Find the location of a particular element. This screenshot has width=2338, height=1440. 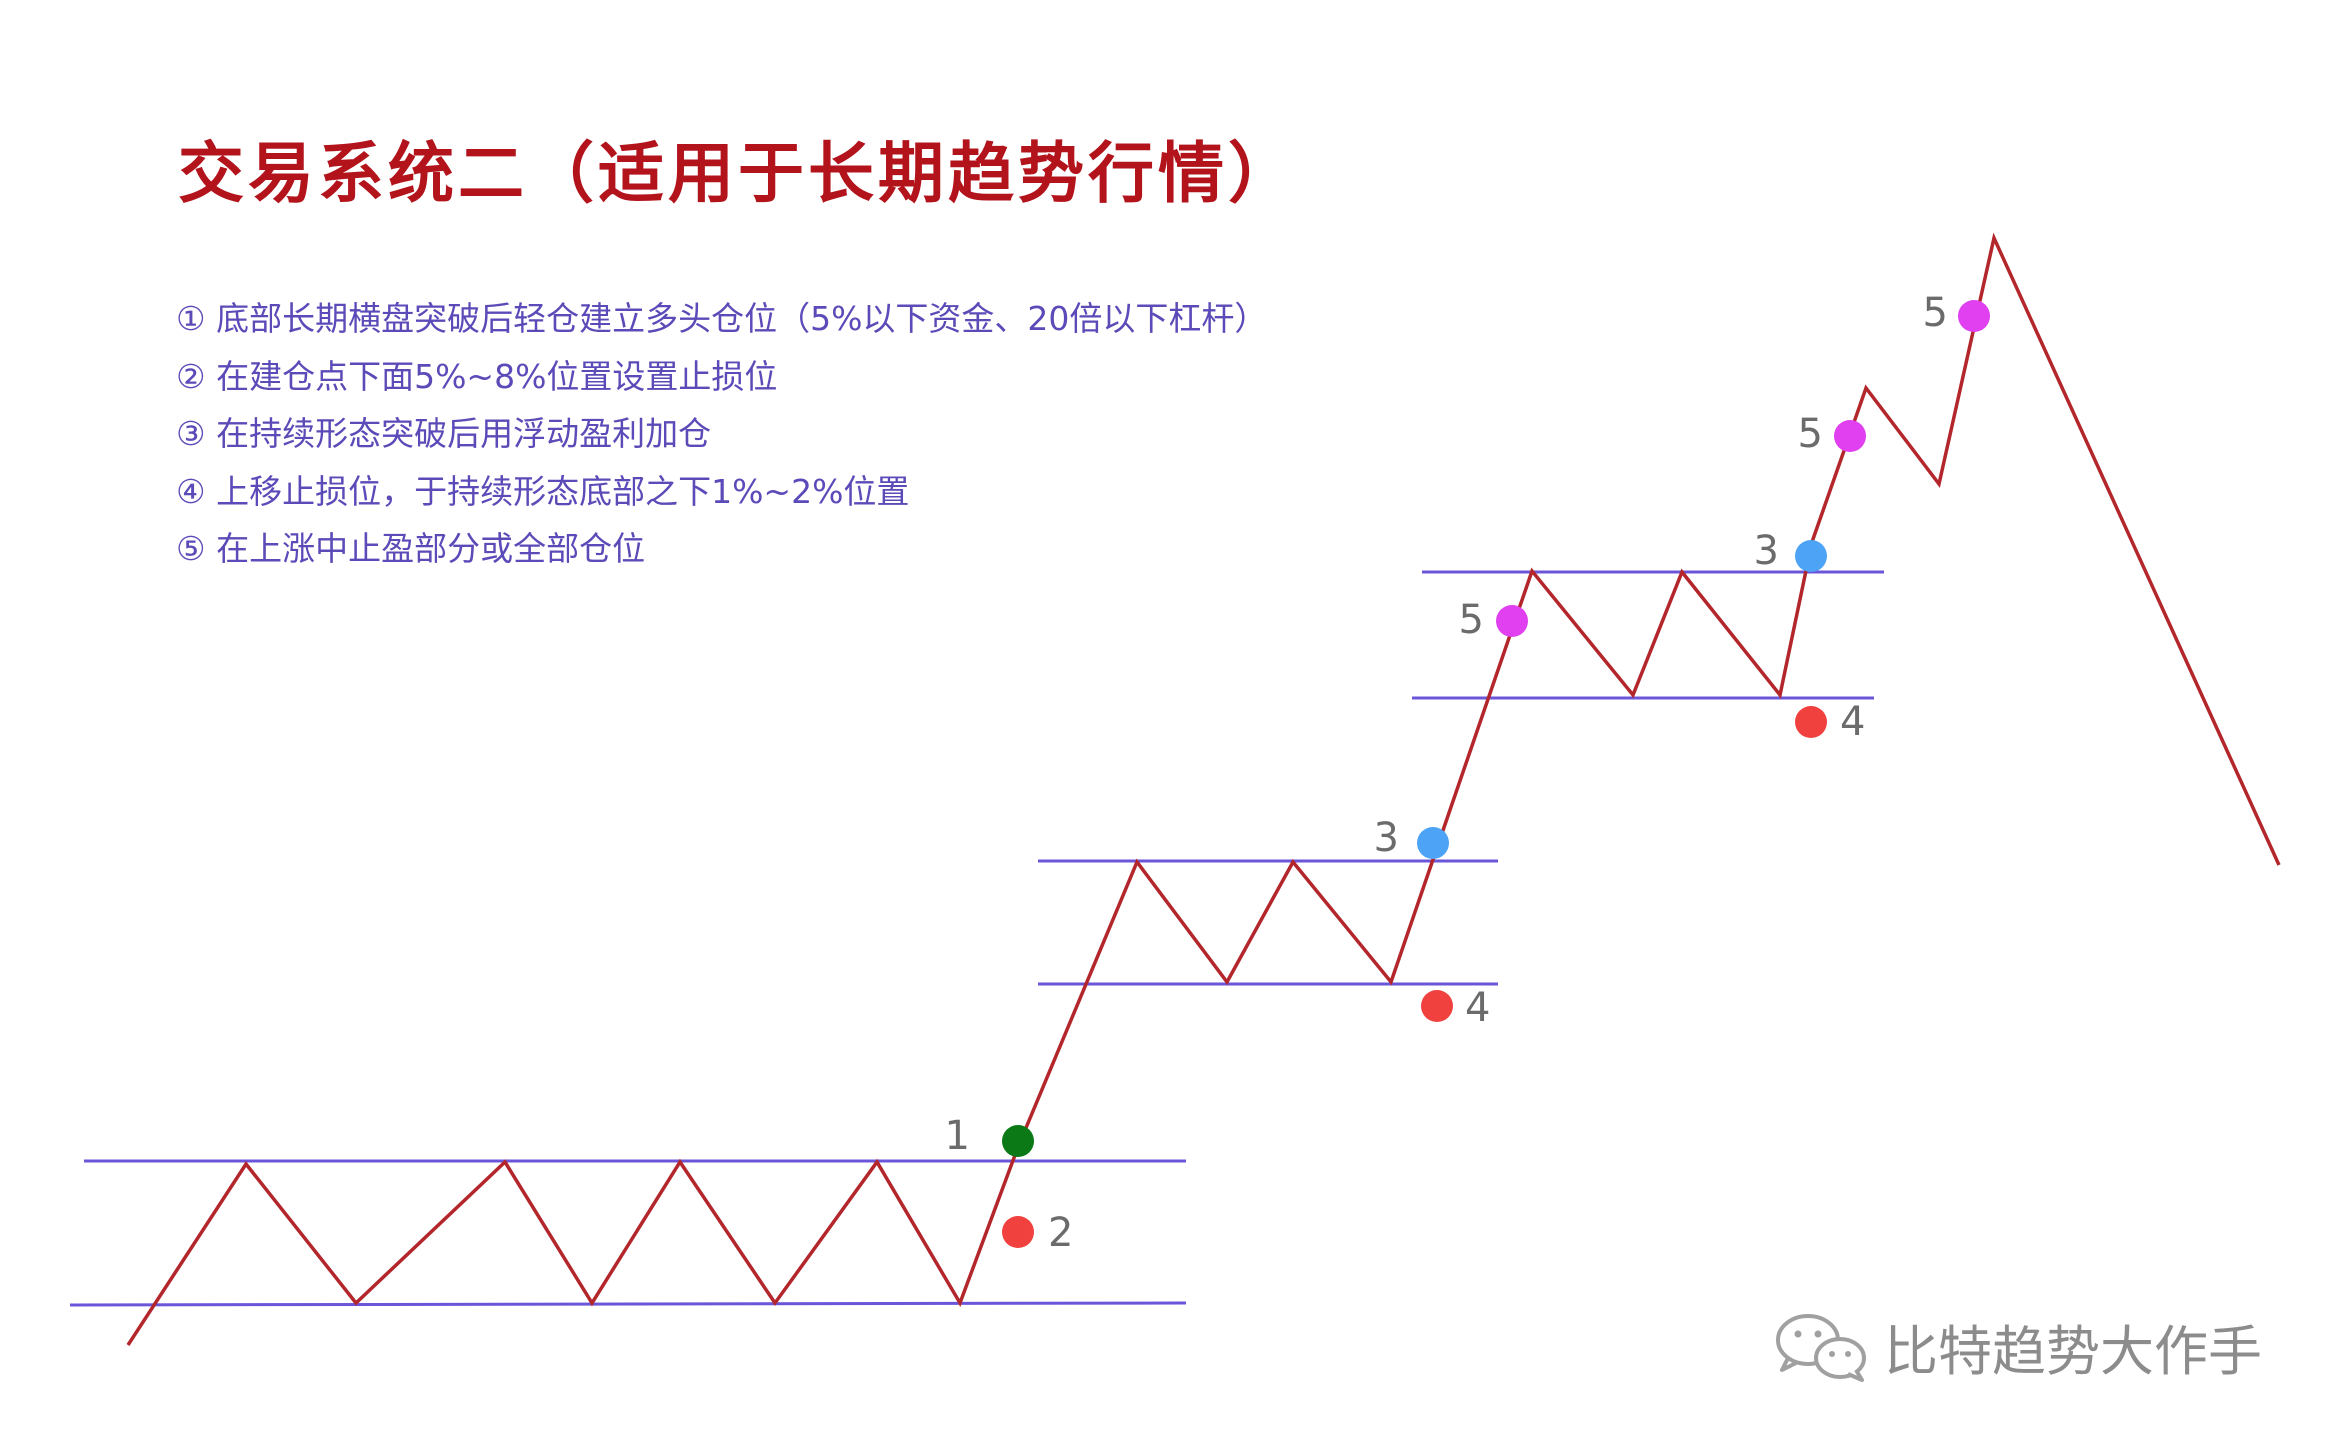

point-label: 2 is located at coordinates (1060, 1233).